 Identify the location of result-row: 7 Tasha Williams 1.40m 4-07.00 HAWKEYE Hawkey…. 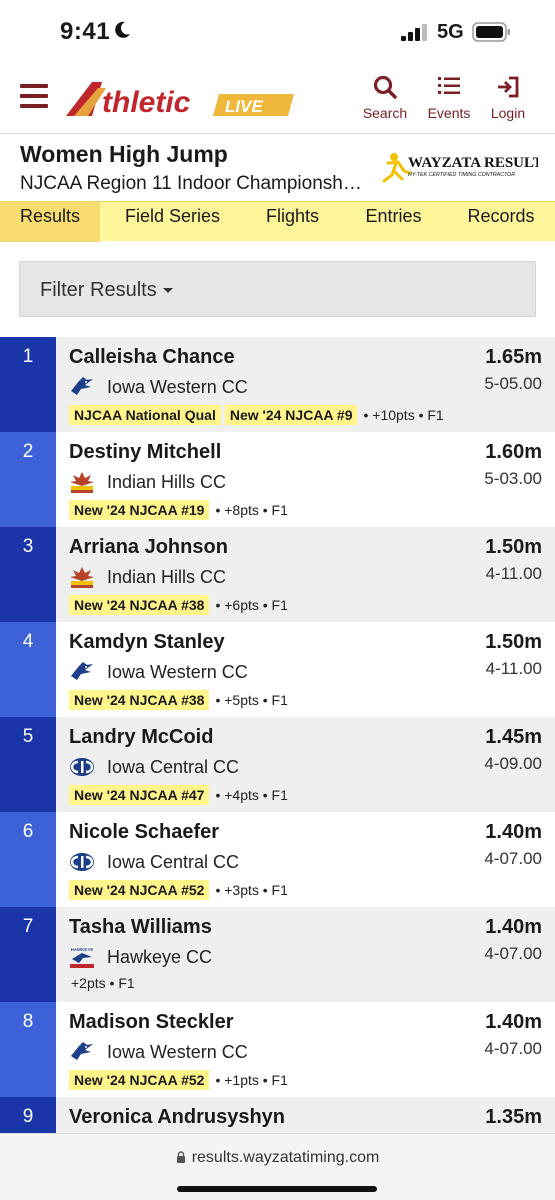
(277, 954).